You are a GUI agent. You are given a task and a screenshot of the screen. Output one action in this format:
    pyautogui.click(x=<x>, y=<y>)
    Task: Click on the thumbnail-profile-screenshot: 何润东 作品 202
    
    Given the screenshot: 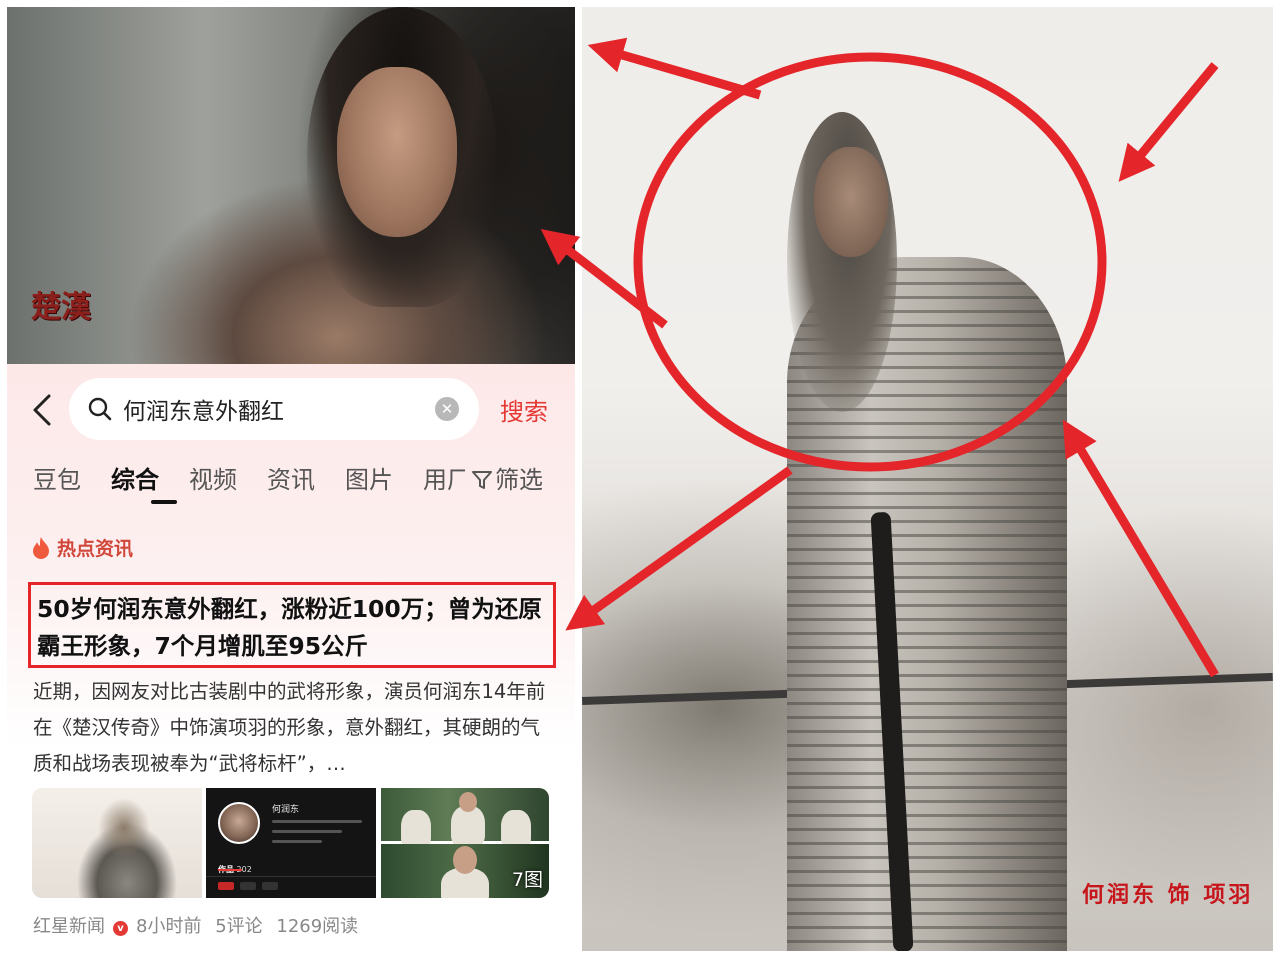 What is the action you would take?
    pyautogui.click(x=291, y=843)
    